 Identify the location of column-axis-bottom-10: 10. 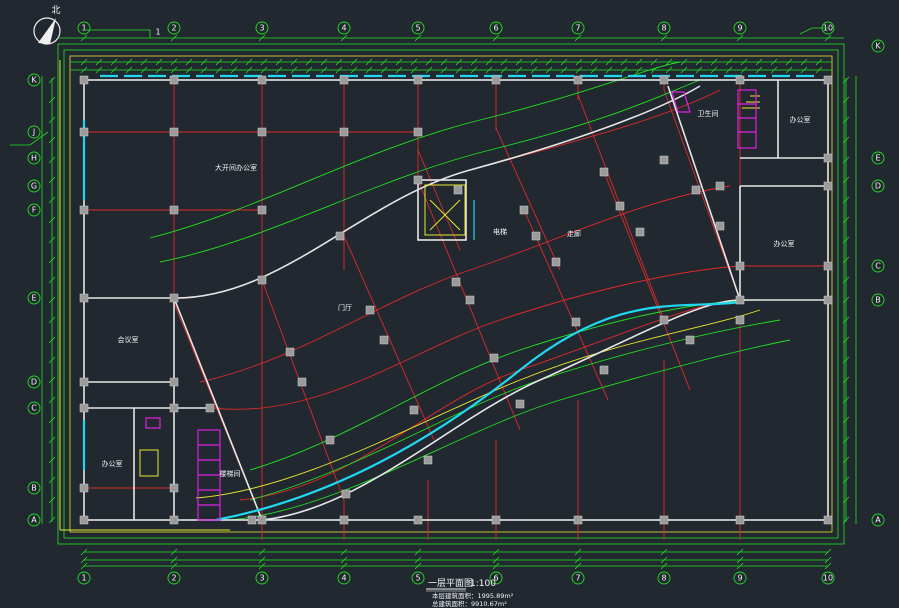
(828, 578).